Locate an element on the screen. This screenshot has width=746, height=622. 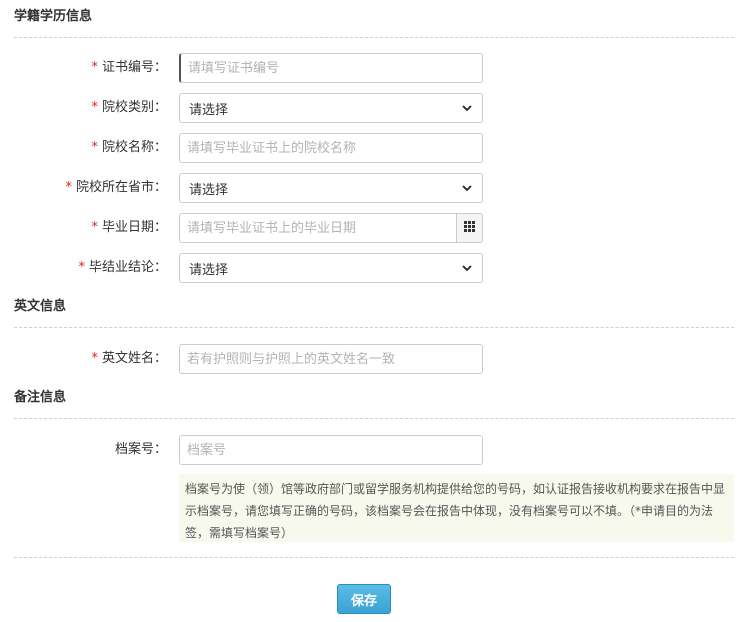
certificate-number-label-text: 证书编号： is located at coordinates (134, 67).